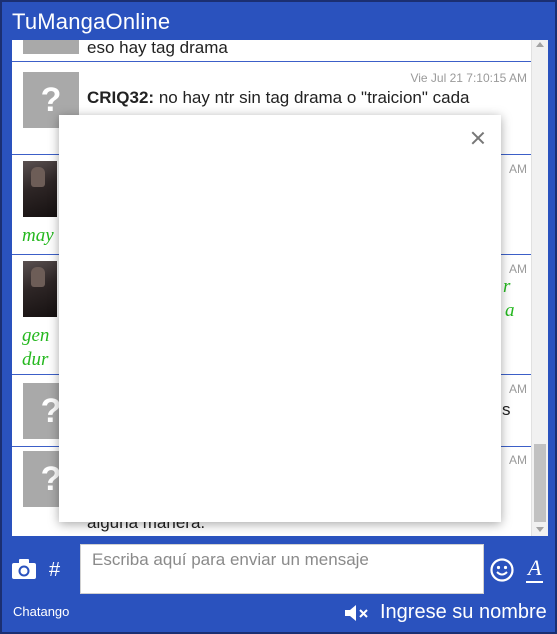 This screenshot has width=557, height=634. Describe the element at coordinates (507, 286) in the screenshot. I see `message-text-fragment: r` at that location.